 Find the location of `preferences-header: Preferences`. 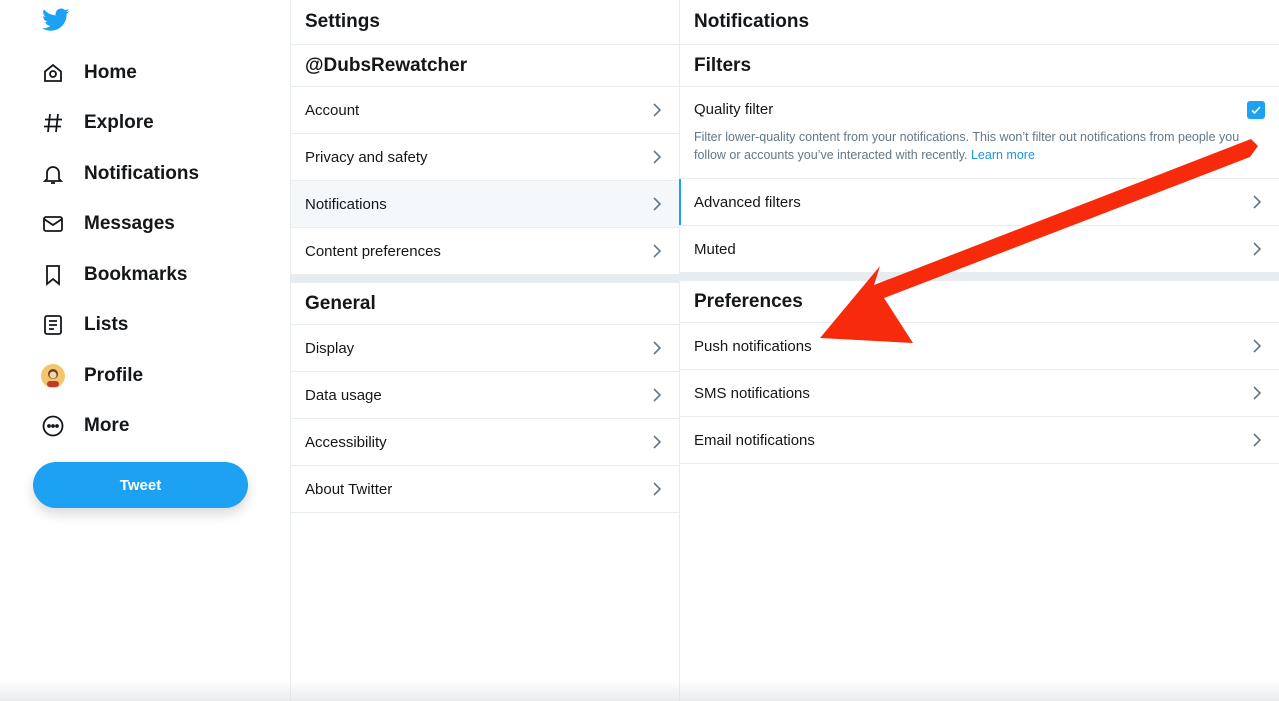

preferences-header: Preferences is located at coordinates (979, 302).